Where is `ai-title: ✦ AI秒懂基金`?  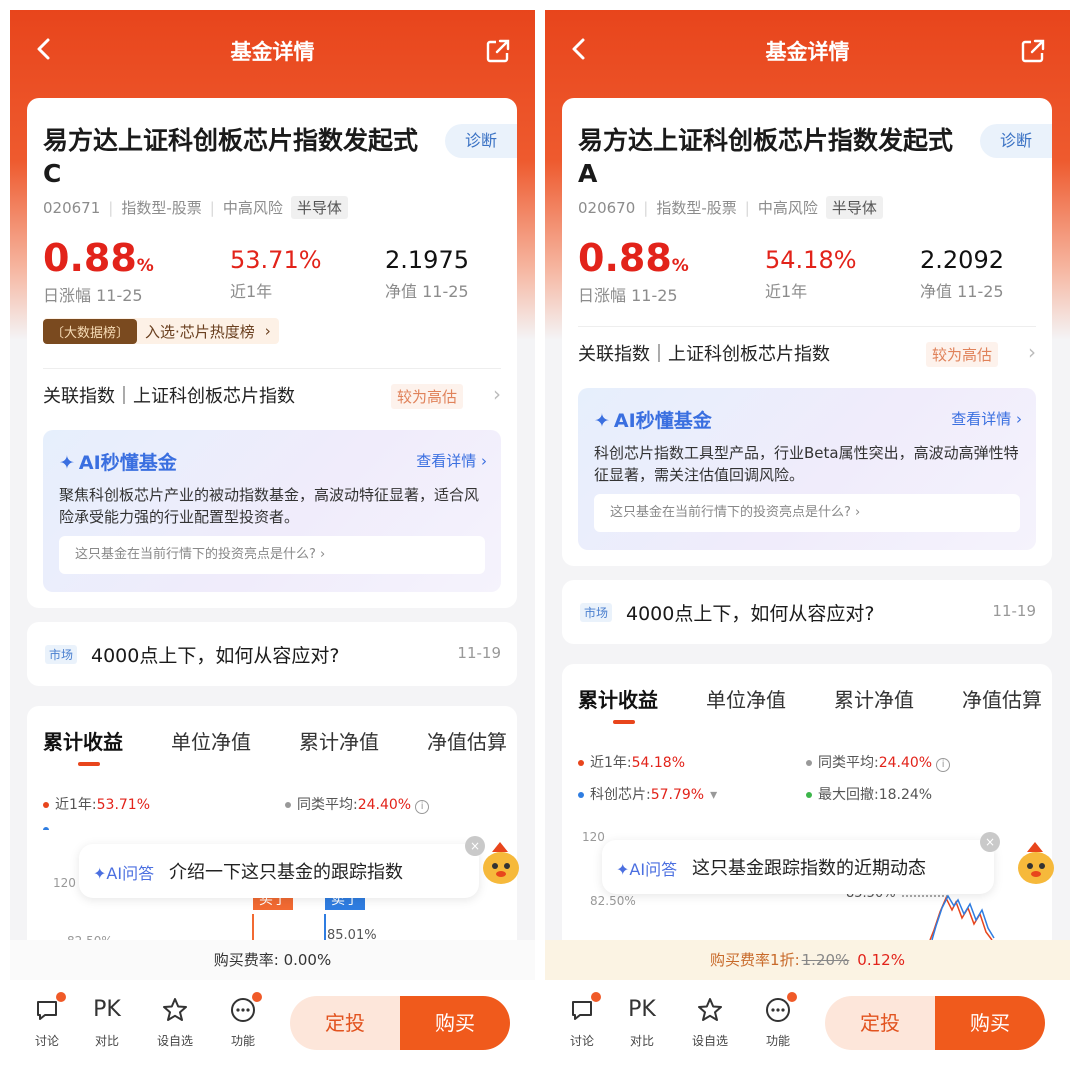 ai-title: ✦ AI秒懂基金 is located at coordinates (118, 463).